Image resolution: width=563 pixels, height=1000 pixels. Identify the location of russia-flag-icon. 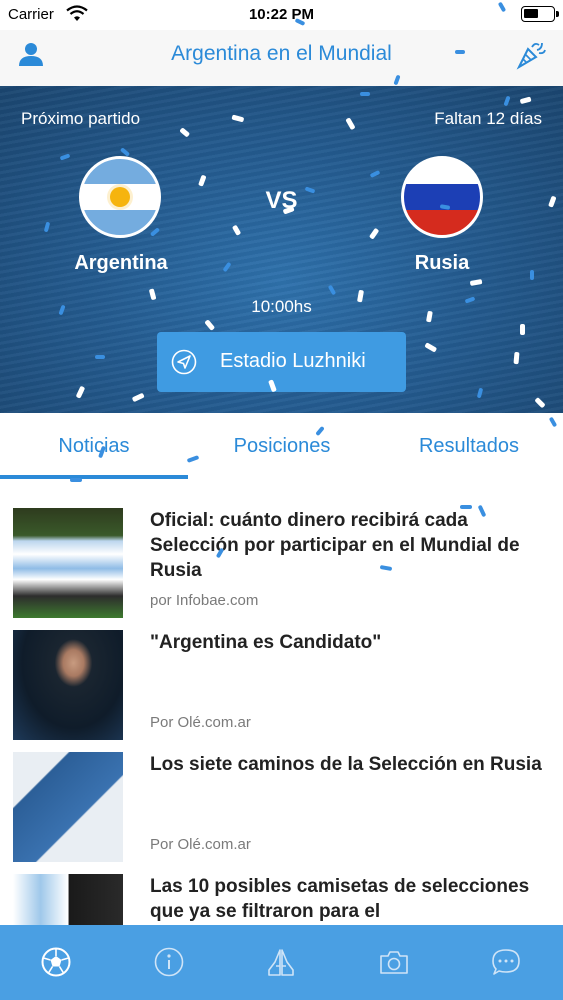
(442, 197).